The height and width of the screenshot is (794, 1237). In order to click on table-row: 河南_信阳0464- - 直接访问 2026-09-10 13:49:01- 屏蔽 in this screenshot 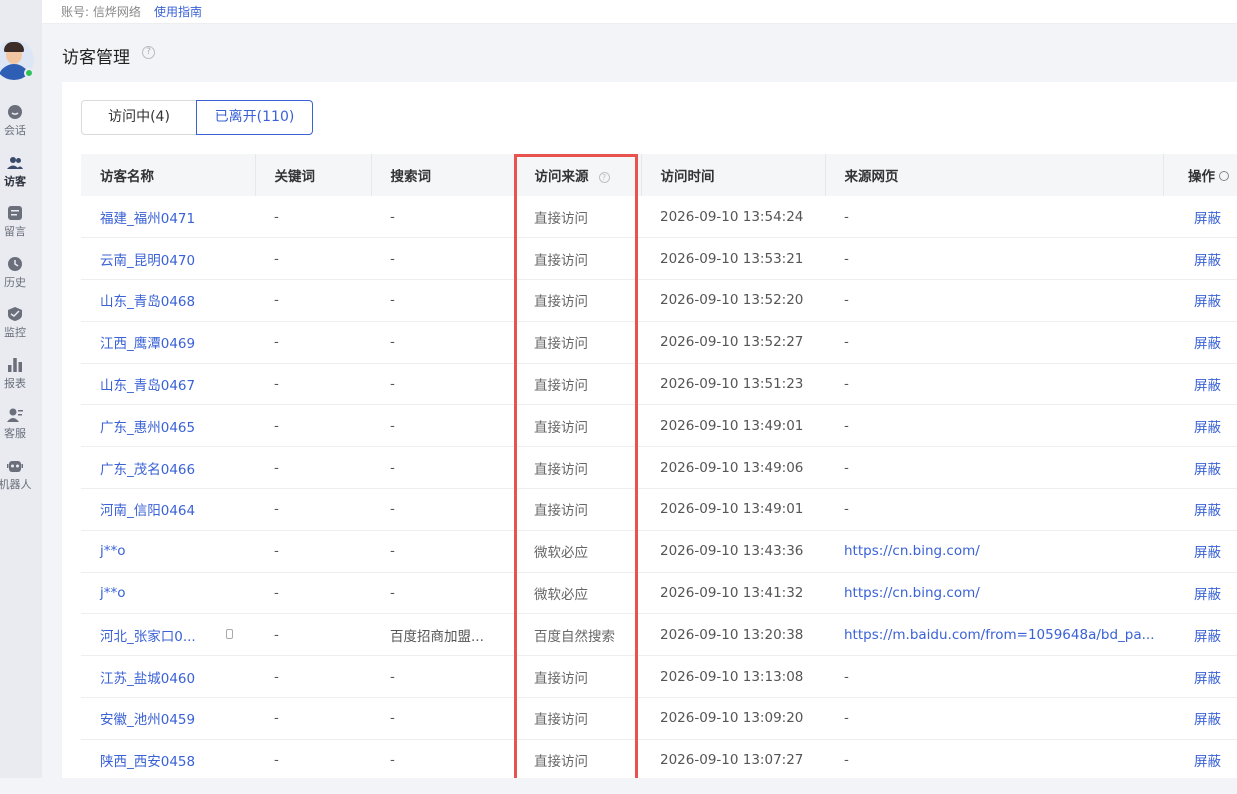, I will do `click(659, 509)`.